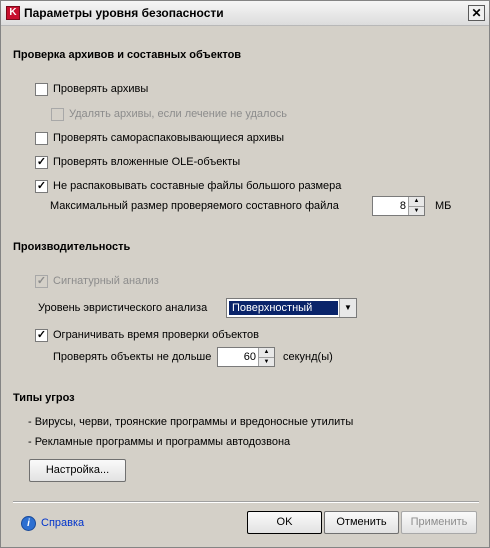 The image size is (490, 548). What do you see at coordinates (250, 357) in the screenshot?
I see `scan-time-value: 60` at bounding box center [250, 357].